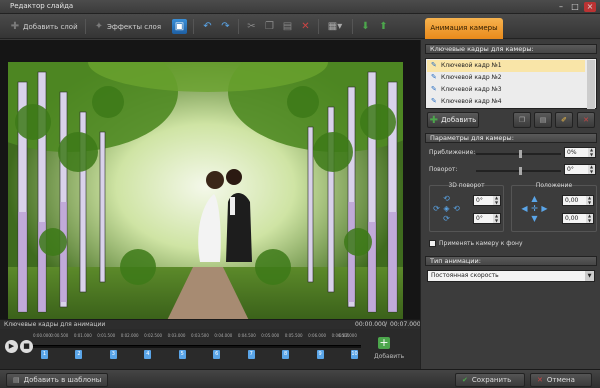 This screenshot has width=600, height=388. What do you see at coordinates (44, 354) in the screenshot?
I see `keyframe-marker: 1` at bounding box center [44, 354].